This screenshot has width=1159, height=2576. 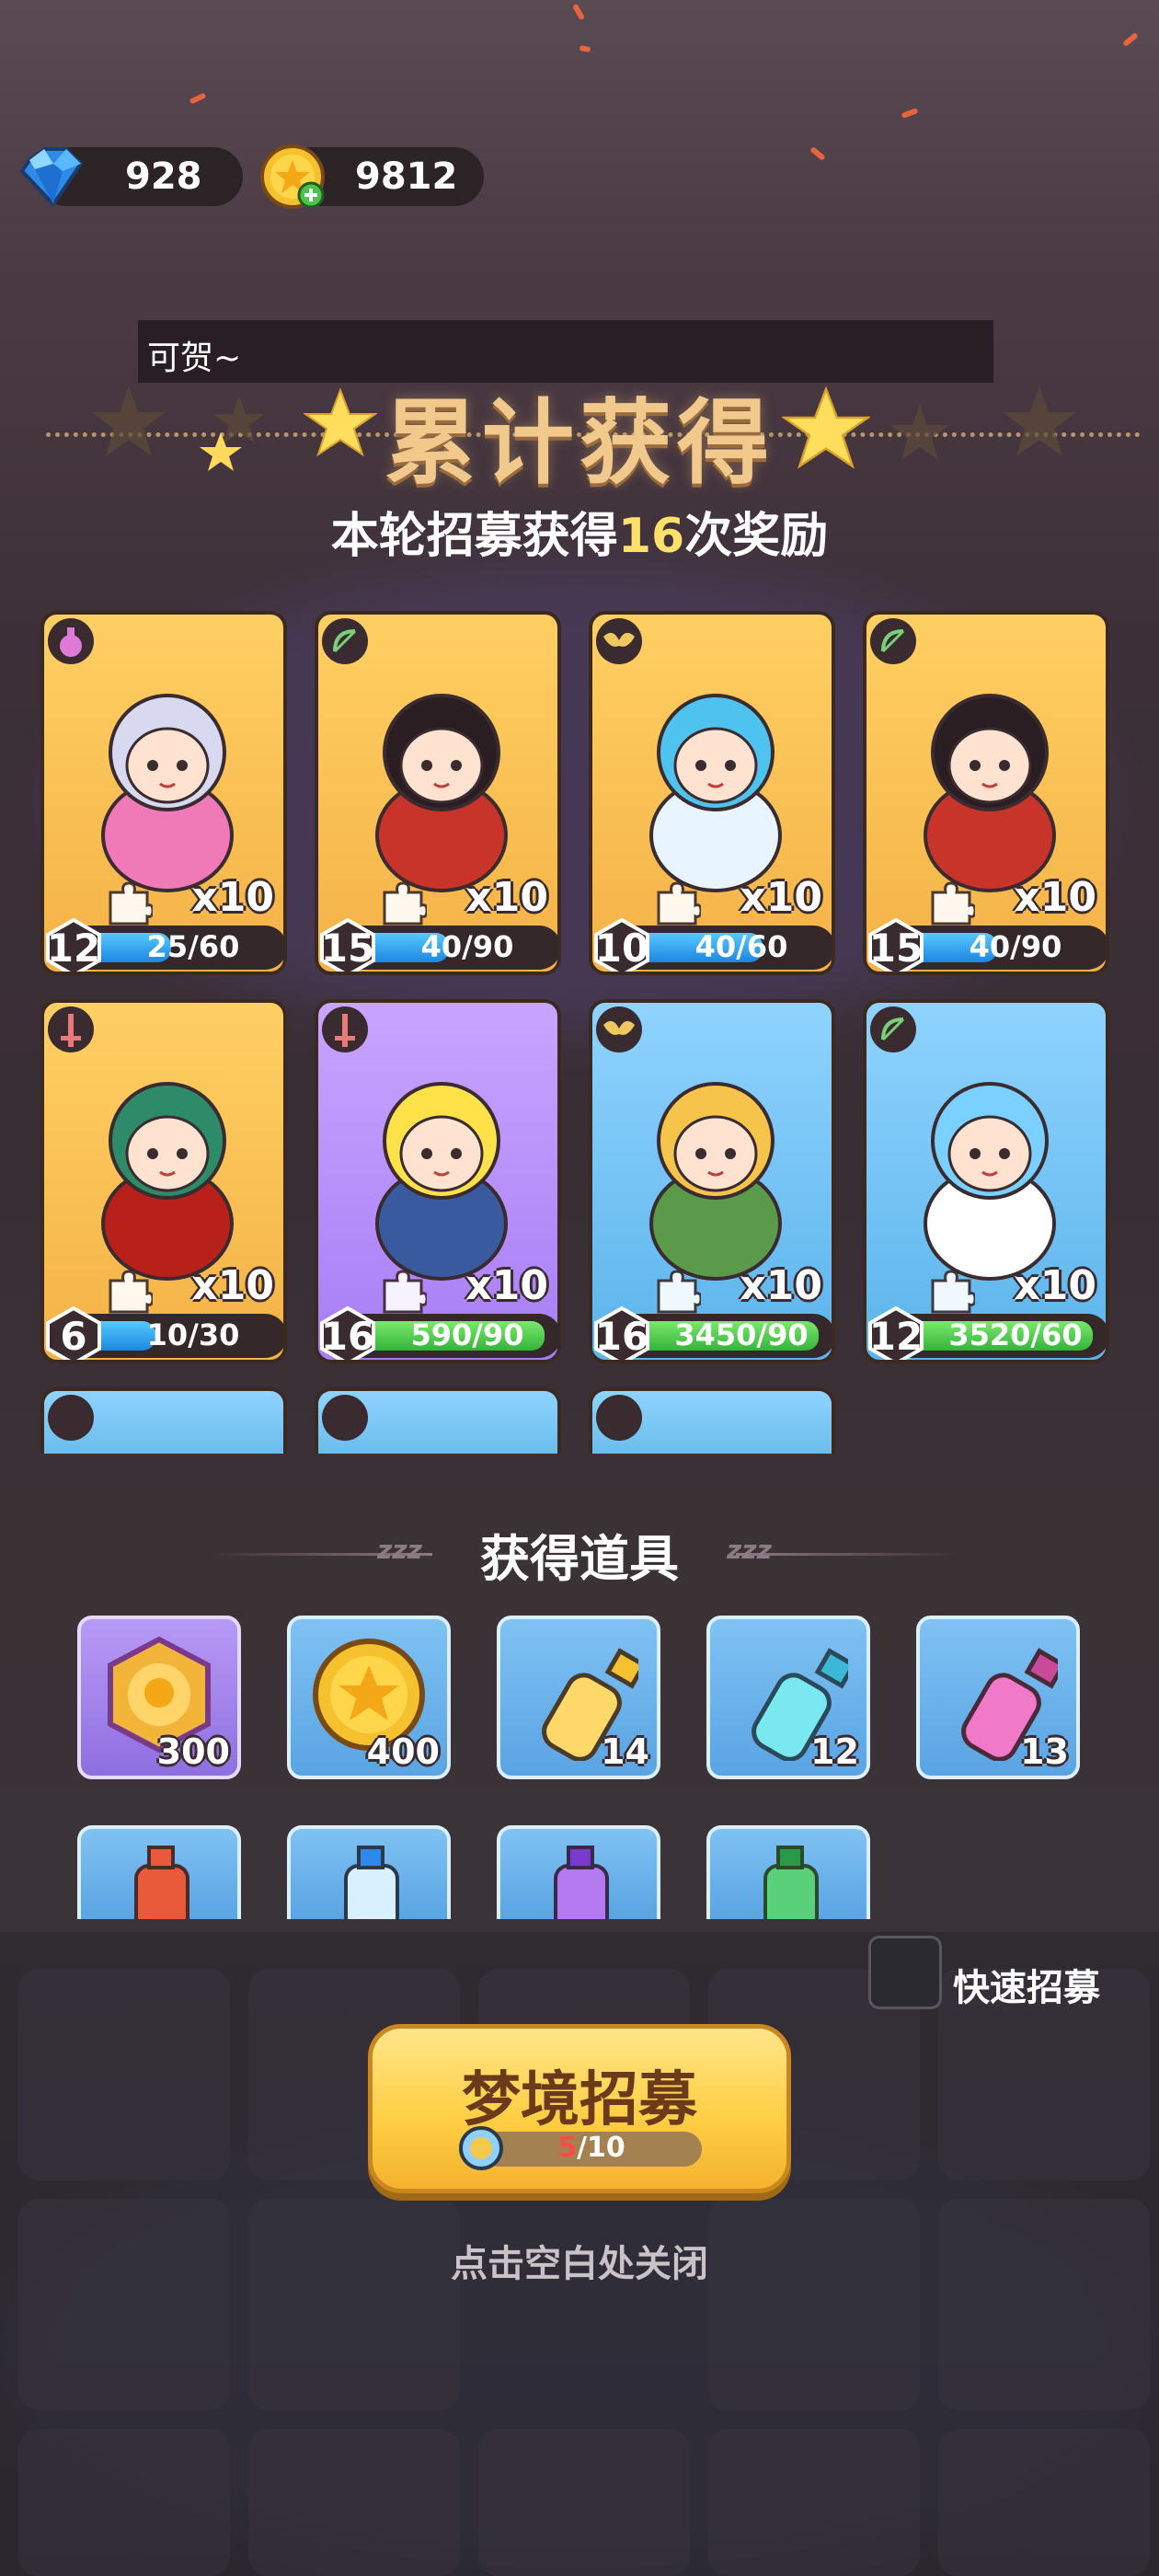 I want to click on hero-card: x10 590/90 16, so click(x=438, y=1181).